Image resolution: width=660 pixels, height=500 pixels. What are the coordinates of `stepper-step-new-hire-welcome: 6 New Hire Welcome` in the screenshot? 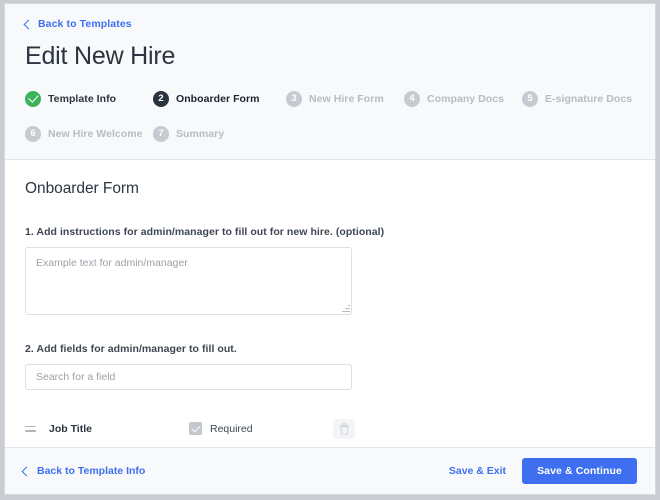 It's located at (89, 134).